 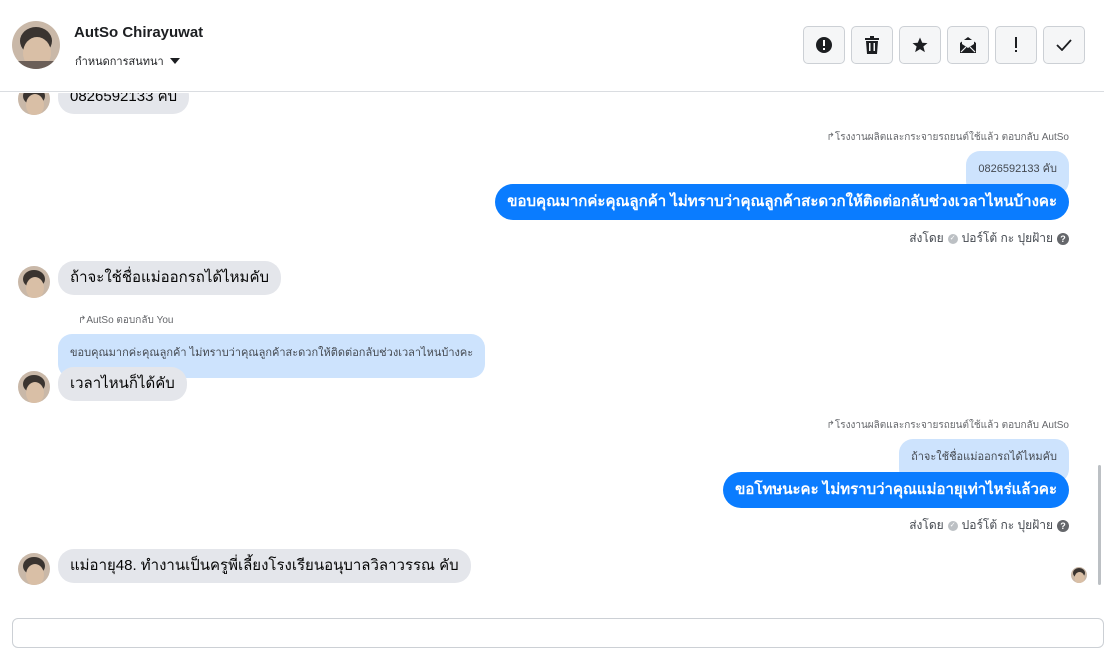 I want to click on message-composer, so click(x=558, y=633).